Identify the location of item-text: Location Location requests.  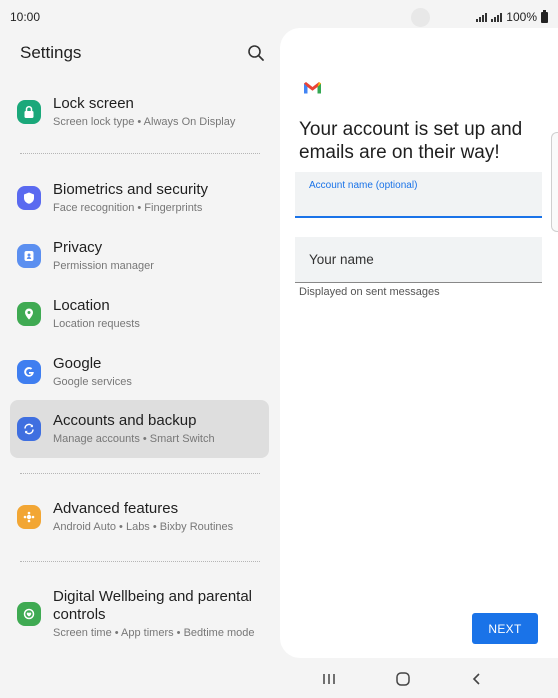
(96, 314).